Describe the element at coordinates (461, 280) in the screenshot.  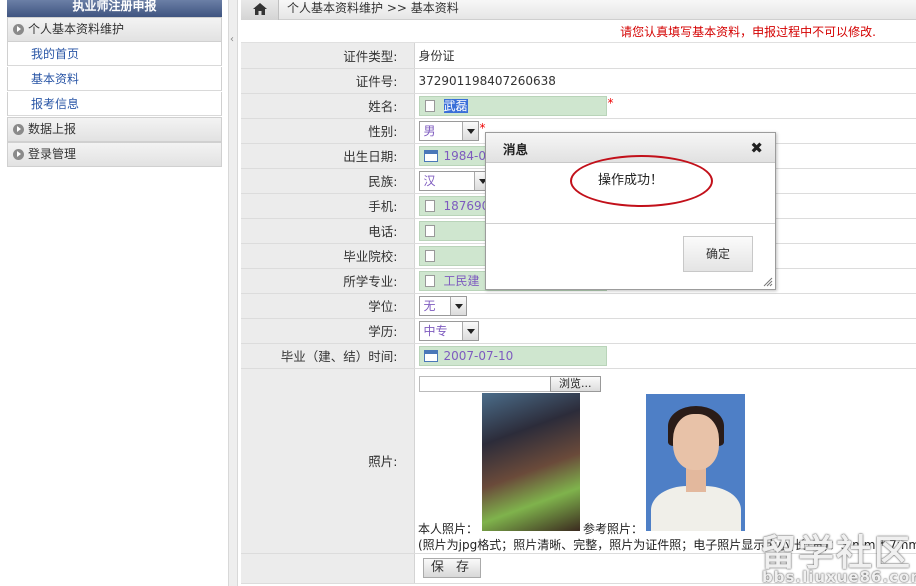
I see `major-value: 工民建` at that location.